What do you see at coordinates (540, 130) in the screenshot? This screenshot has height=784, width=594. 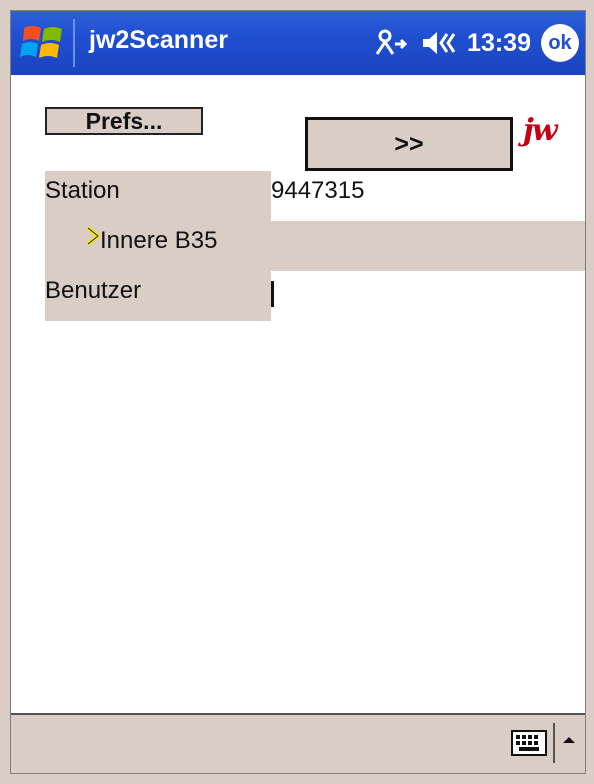 I see `jw-logo: jw` at bounding box center [540, 130].